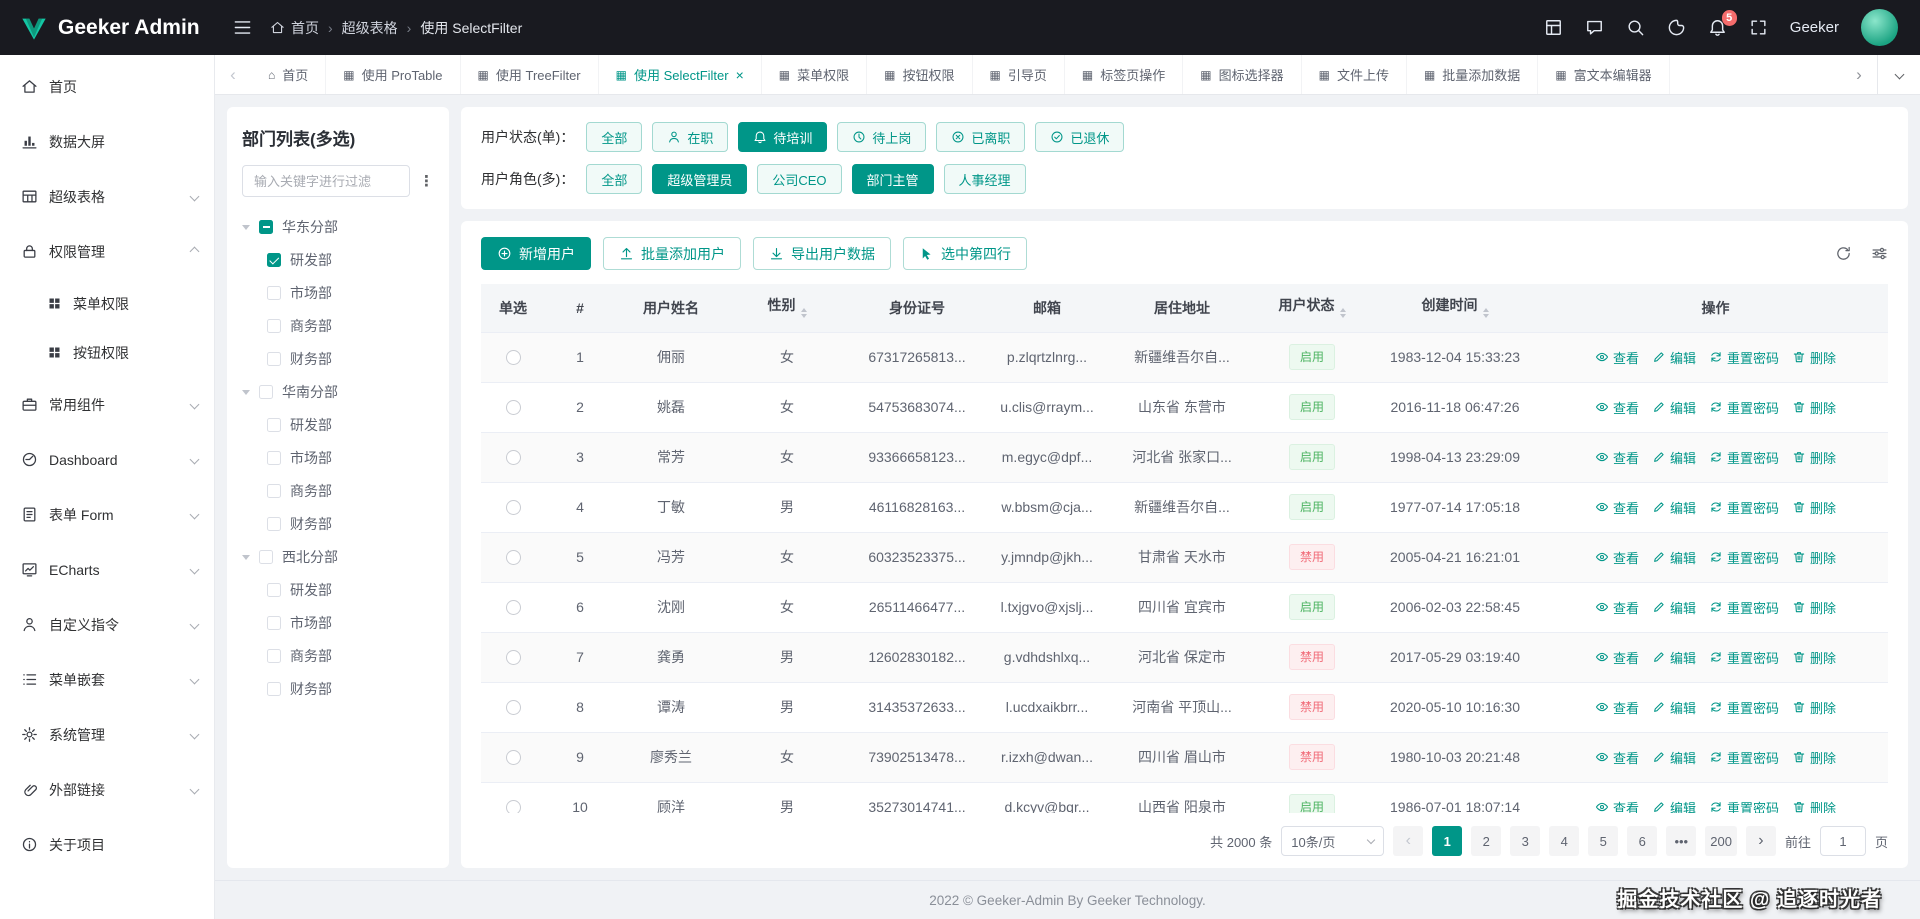 Image resolution: width=1920 pixels, height=919 pixels. Describe the element at coordinates (107, 459) in the screenshot. I see `sidebar-item-dashboard: Dashboard` at that location.